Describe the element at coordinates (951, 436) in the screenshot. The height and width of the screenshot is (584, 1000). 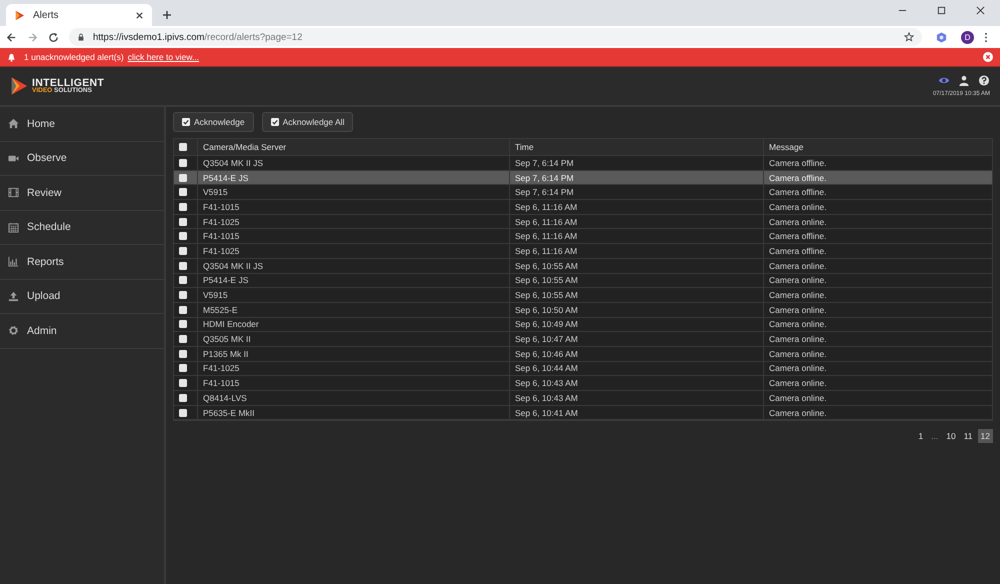
I see `page-link: 10` at that location.